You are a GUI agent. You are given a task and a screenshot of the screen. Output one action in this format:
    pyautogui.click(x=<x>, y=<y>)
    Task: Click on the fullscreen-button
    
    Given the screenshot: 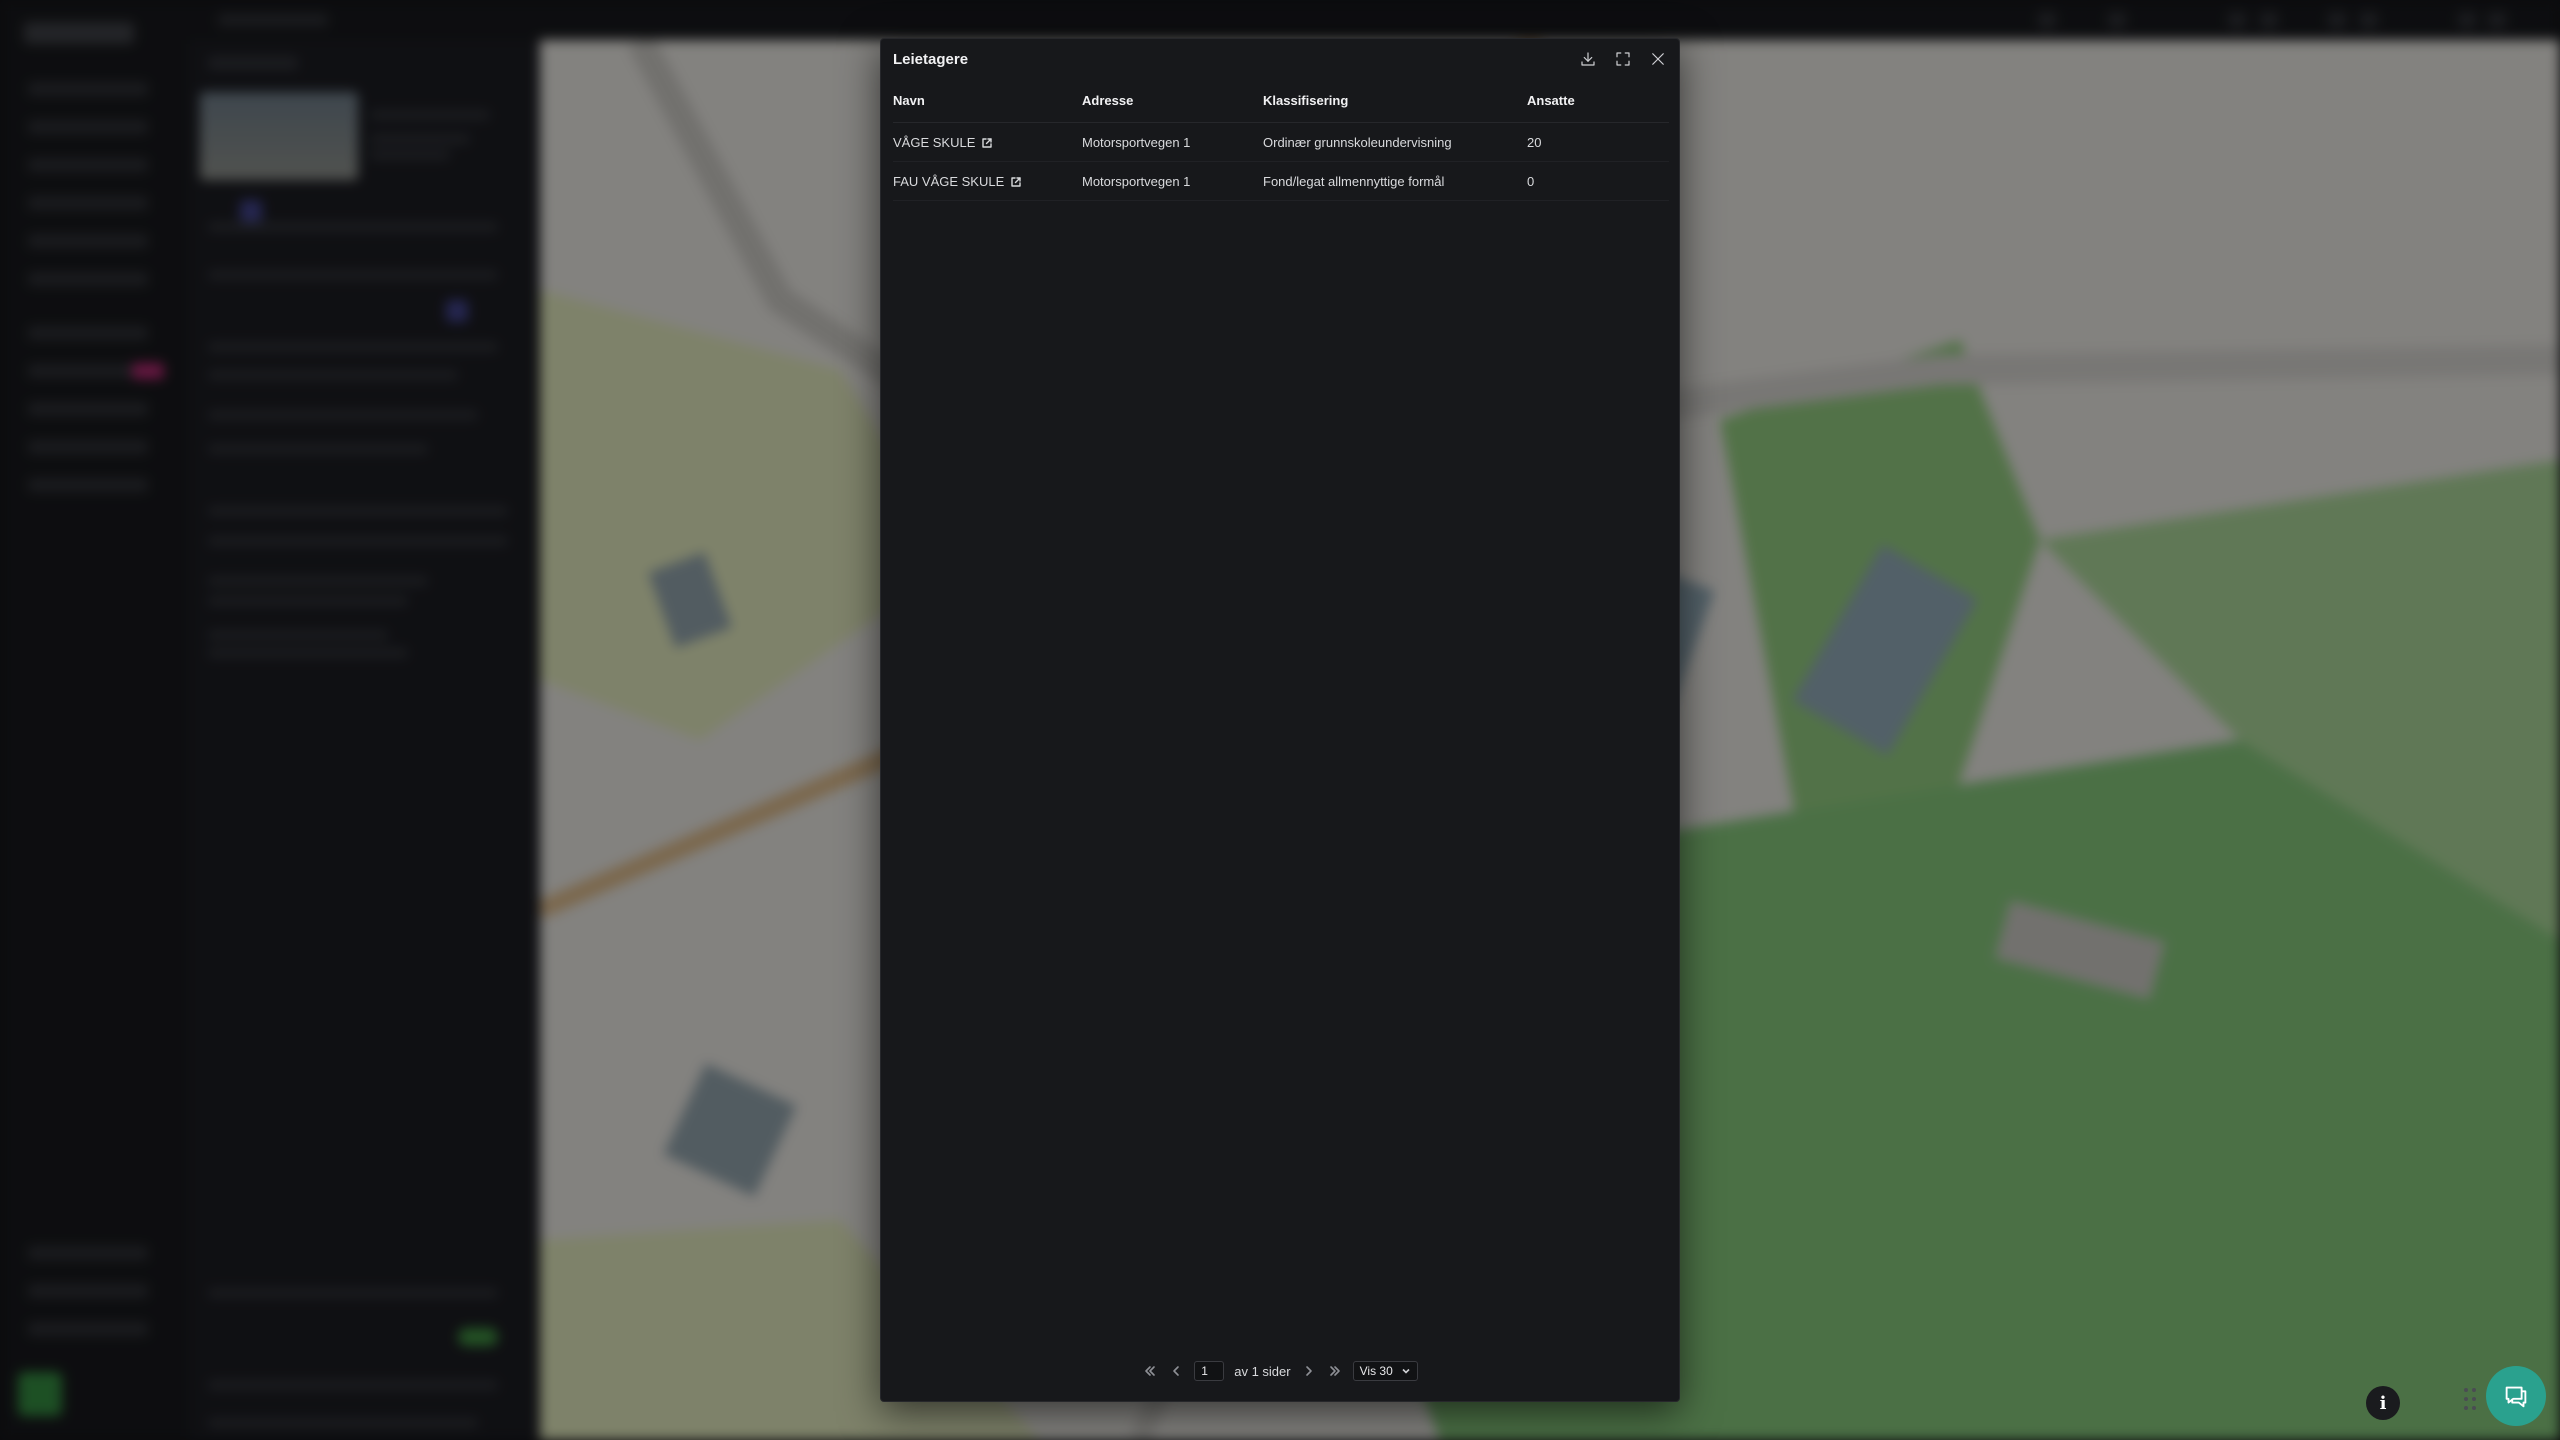 What is the action you would take?
    pyautogui.click(x=1623, y=59)
    